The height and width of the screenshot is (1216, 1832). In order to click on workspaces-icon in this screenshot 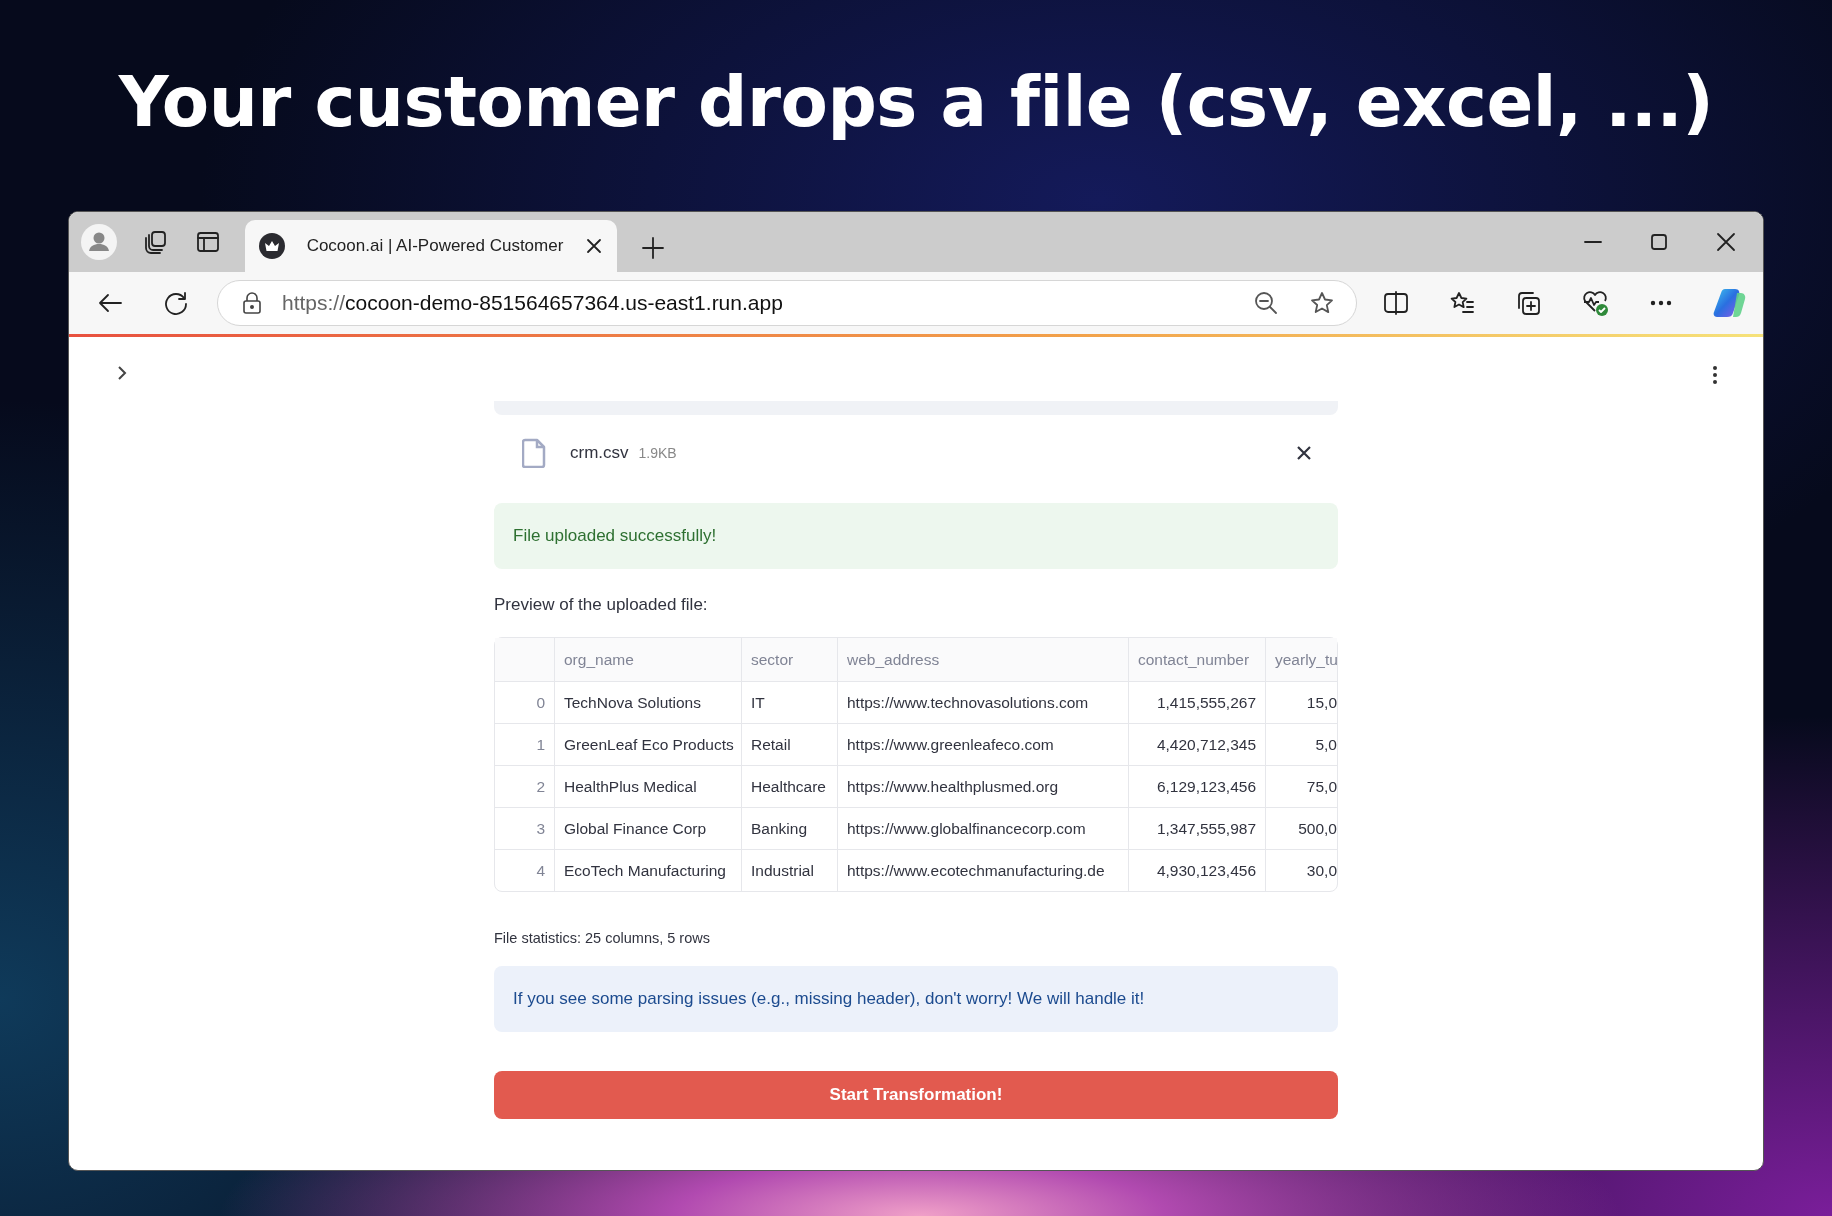, I will do `click(156, 242)`.